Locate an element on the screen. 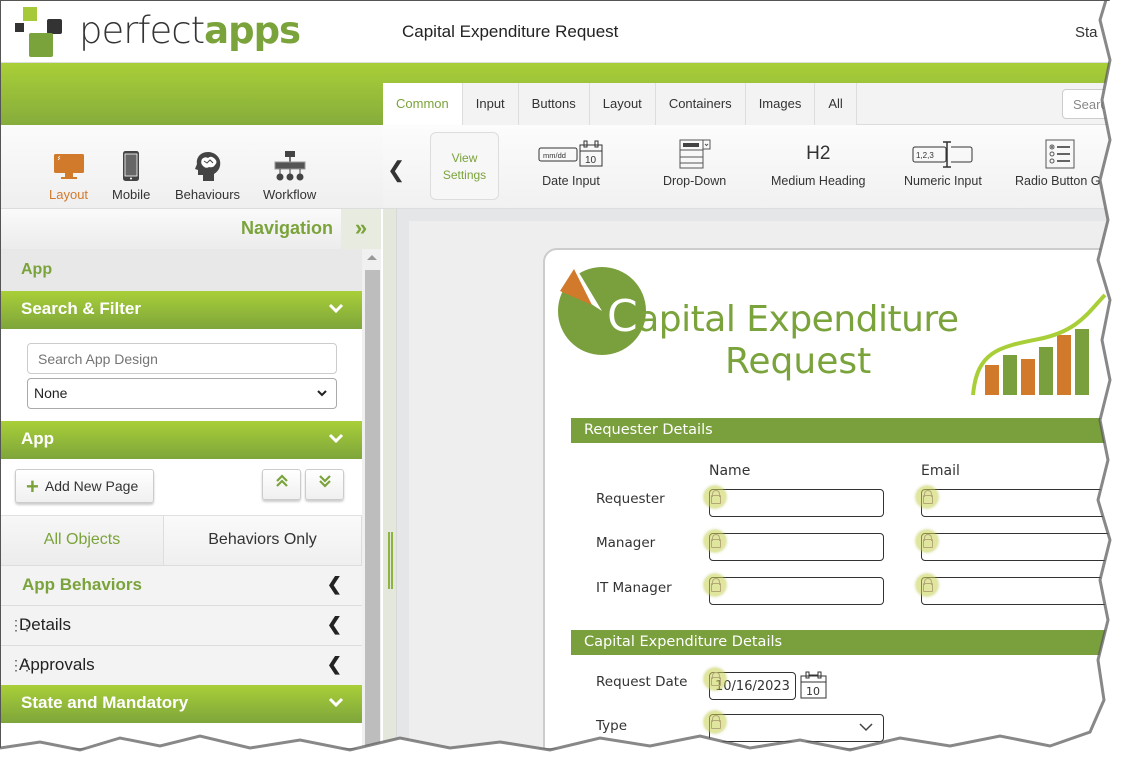  tree-item-approvals: ⋮⋮Approvals ❮ is located at coordinates (181, 665).